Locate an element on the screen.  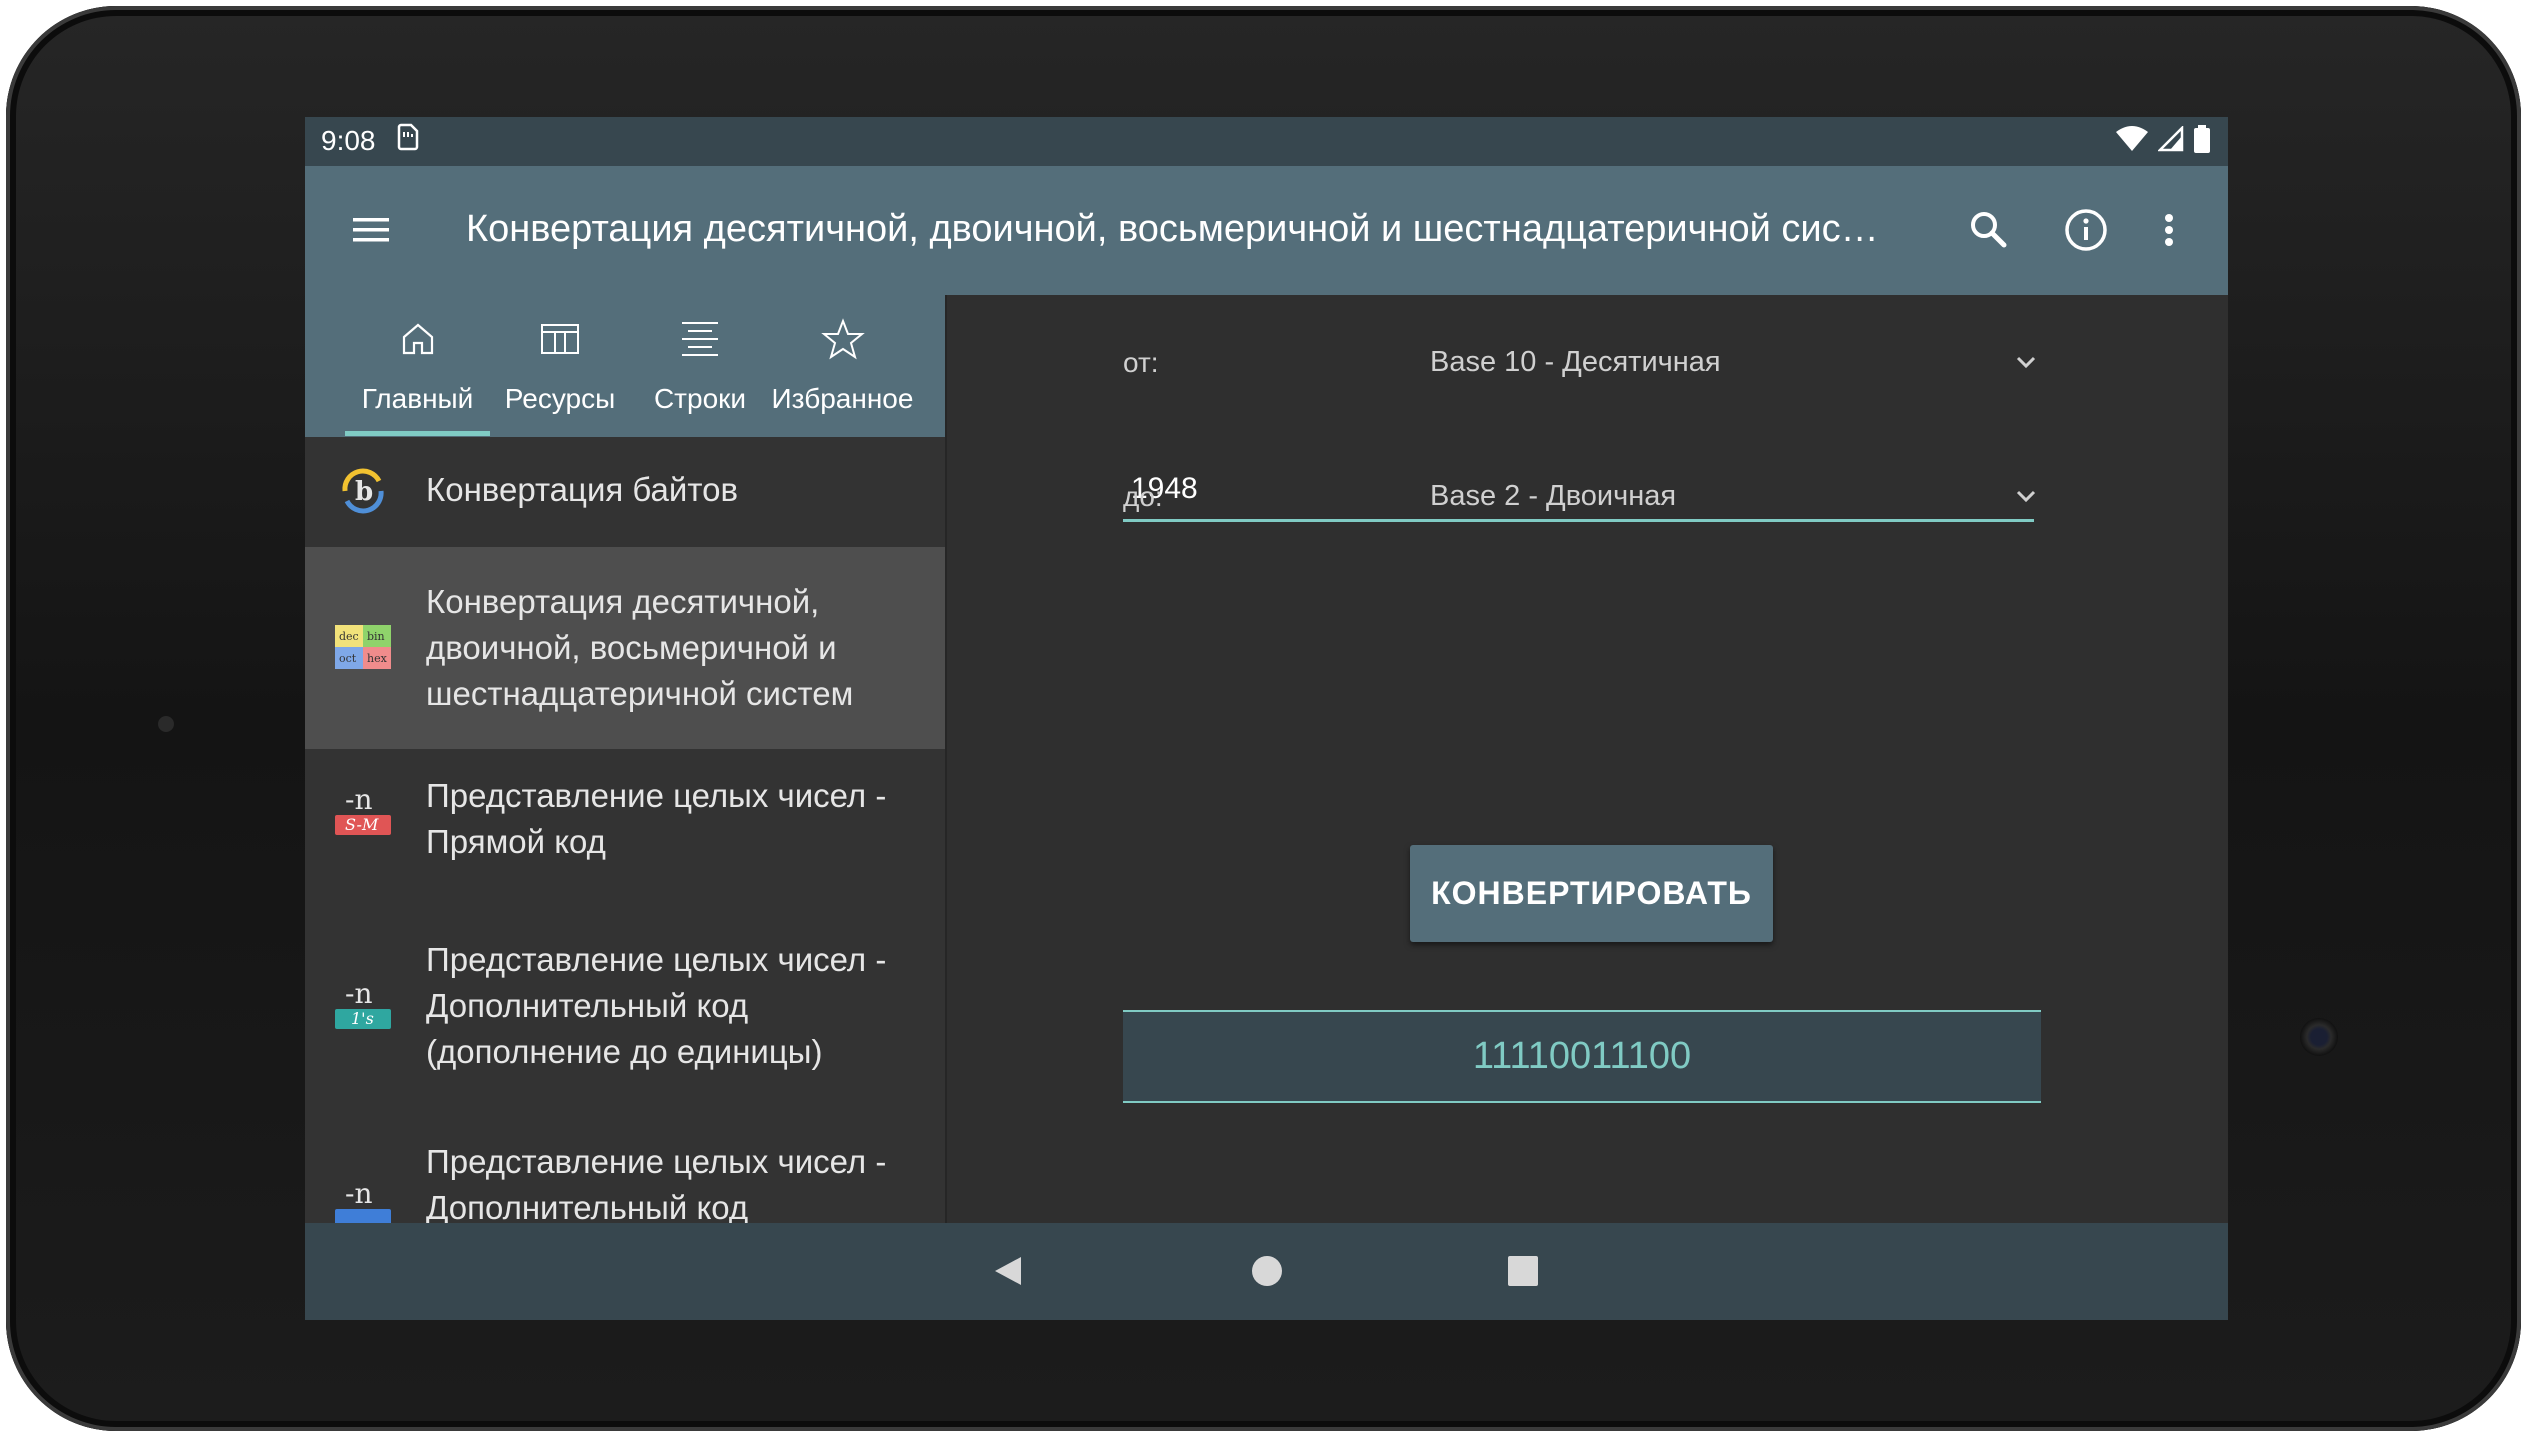
byte-convert-icon: b is located at coordinates (363, 491).